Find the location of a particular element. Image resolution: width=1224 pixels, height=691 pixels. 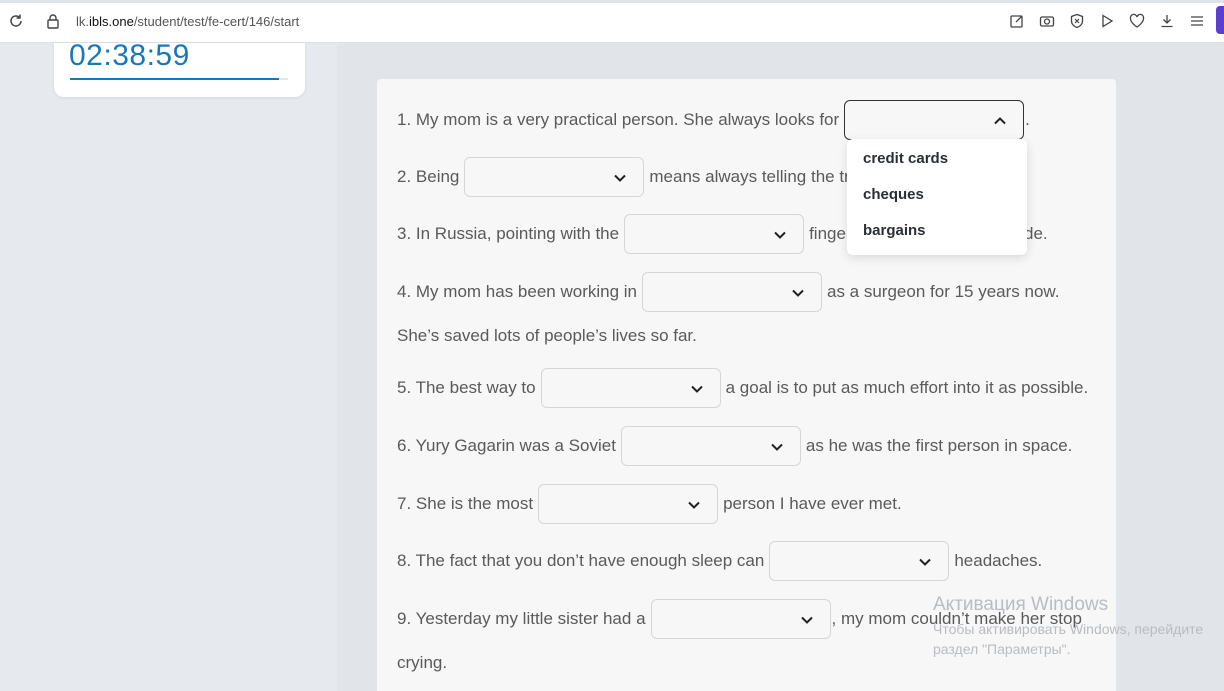

question-4-select is located at coordinates (732, 292).